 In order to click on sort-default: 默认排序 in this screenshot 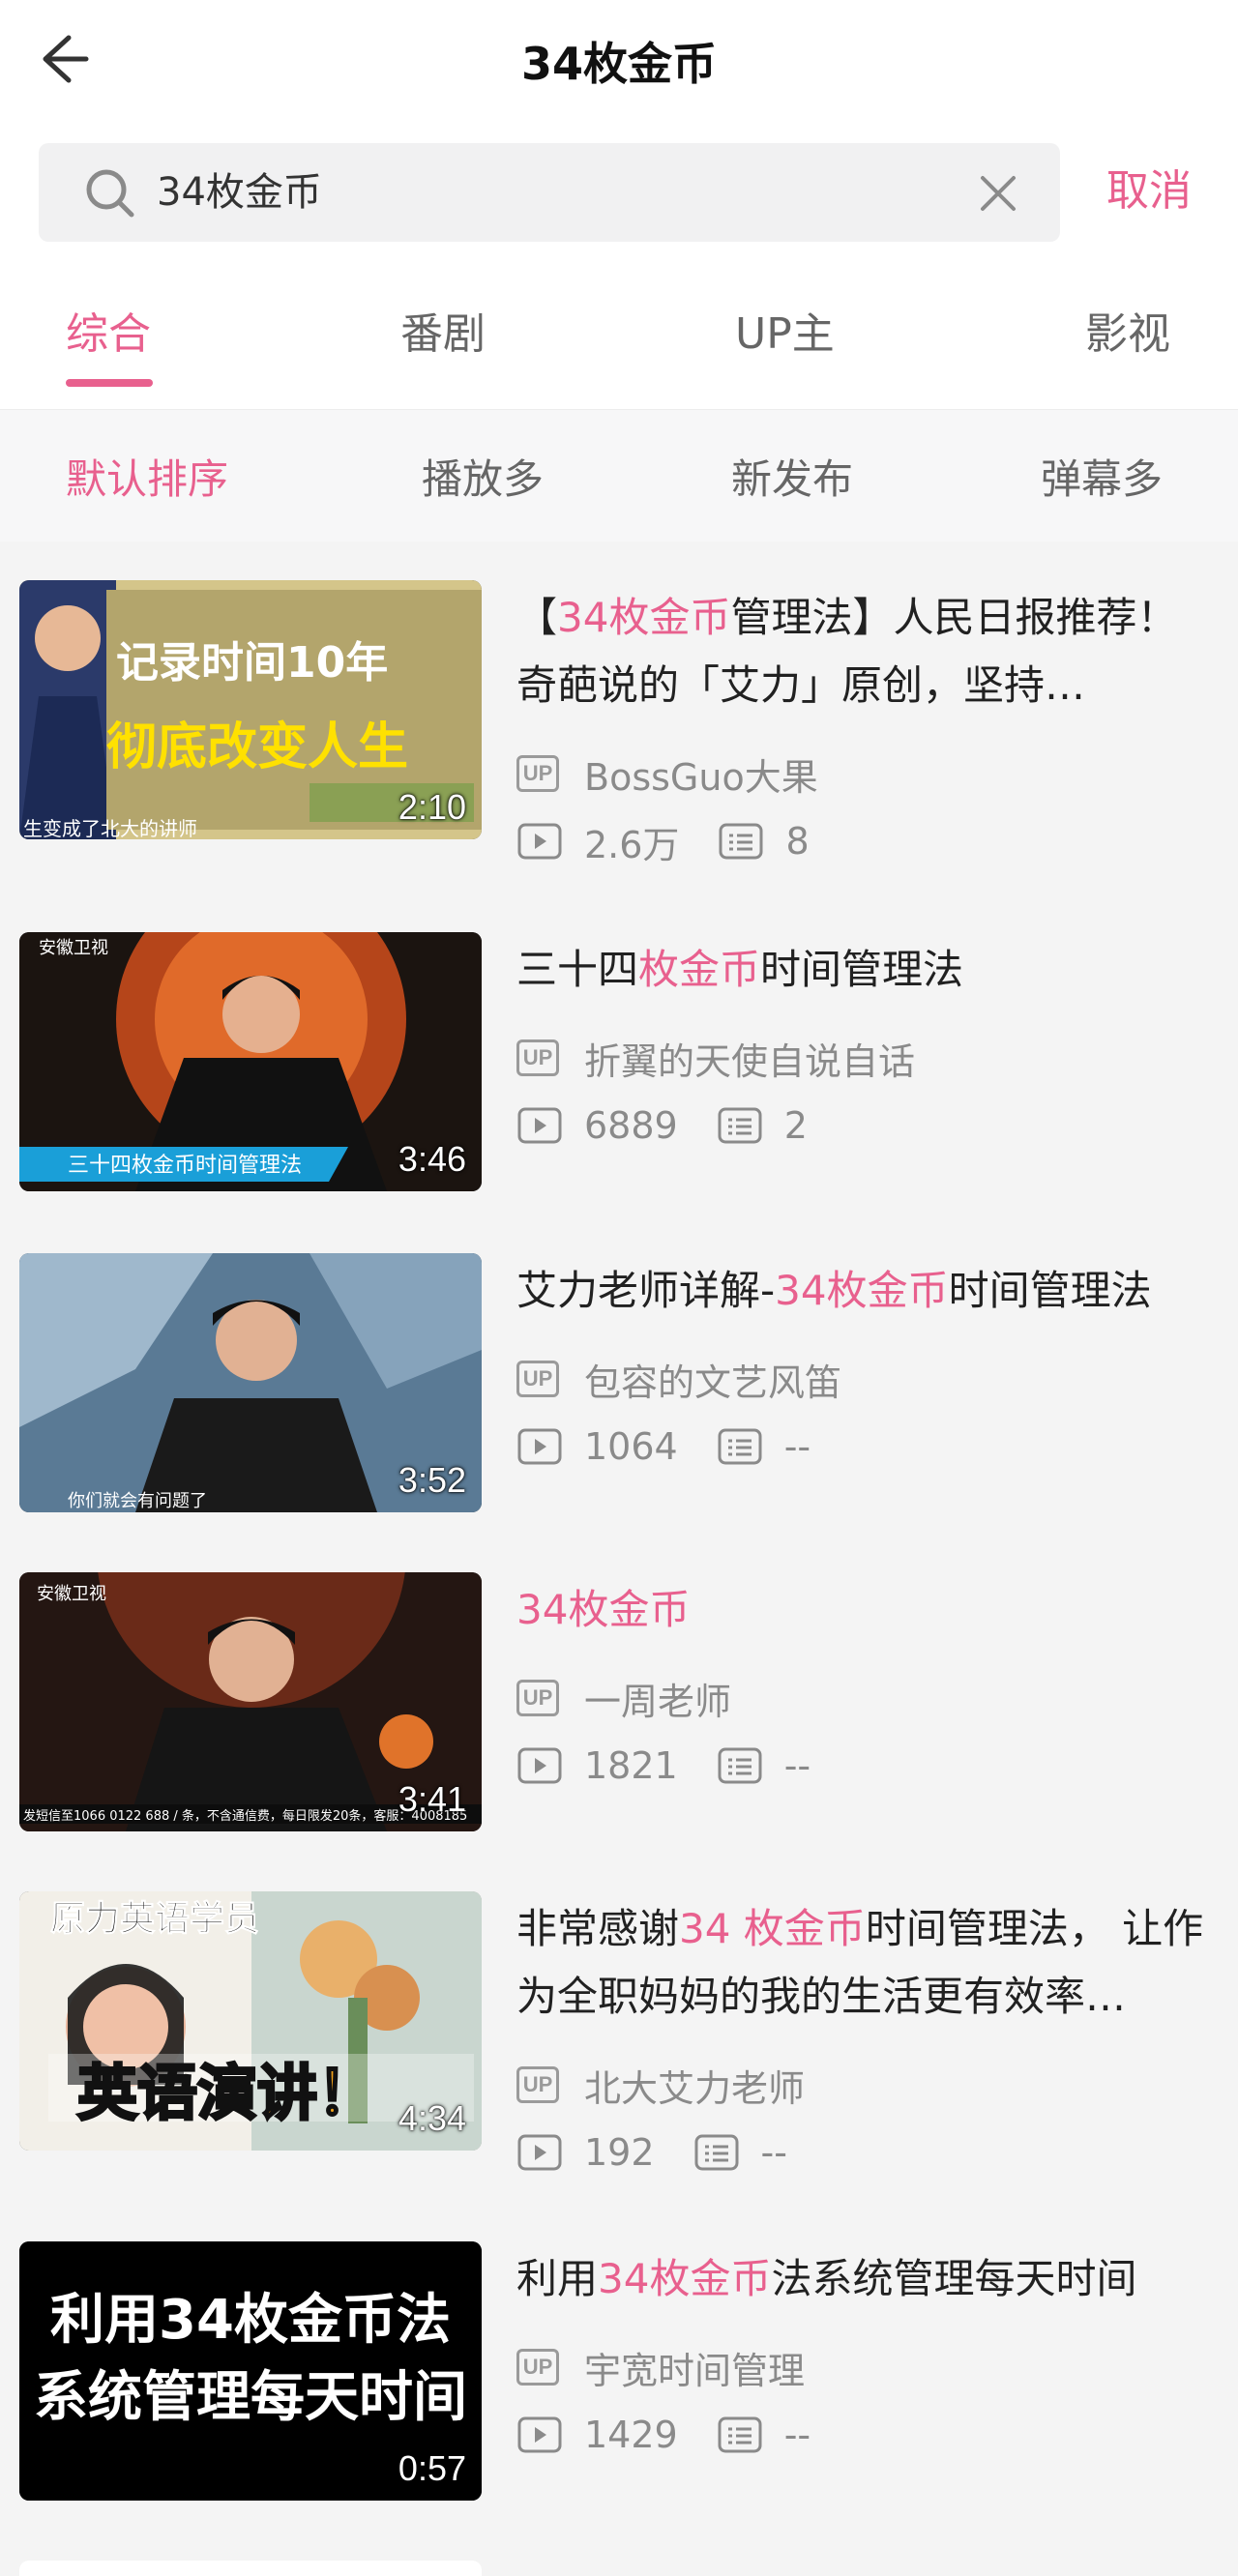, I will do `click(147, 480)`.